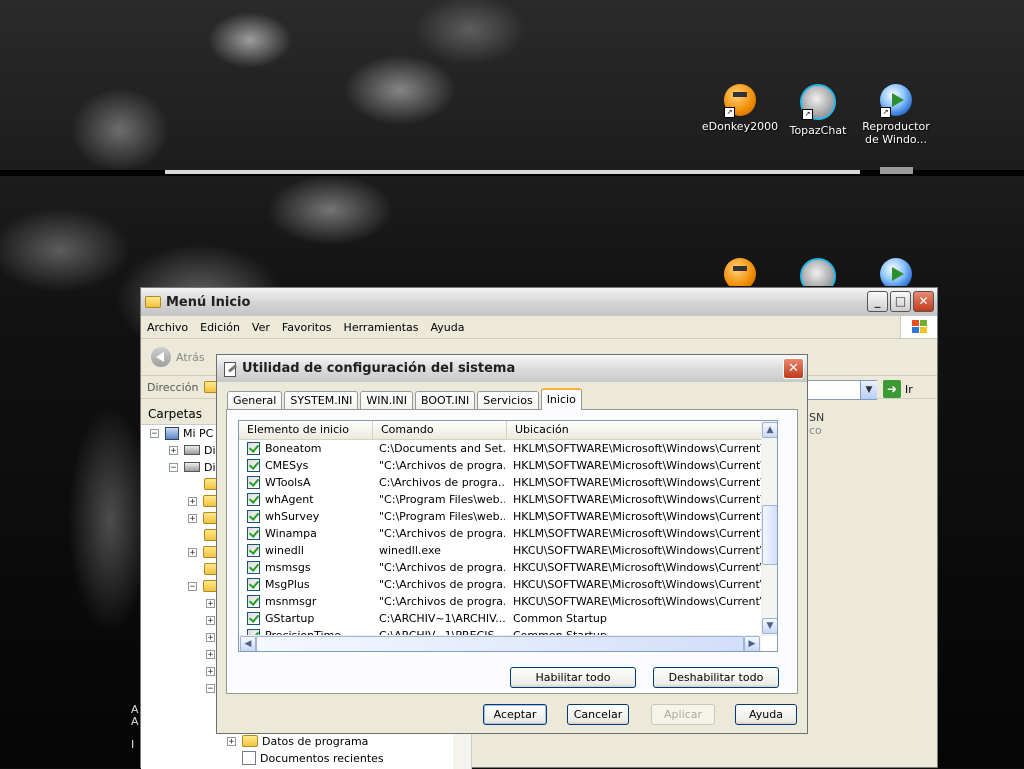 Image resolution: width=1024 pixels, height=769 pixels. Describe the element at coordinates (634, 430) in the screenshot. I see `column-header-location: Ubicación` at that location.